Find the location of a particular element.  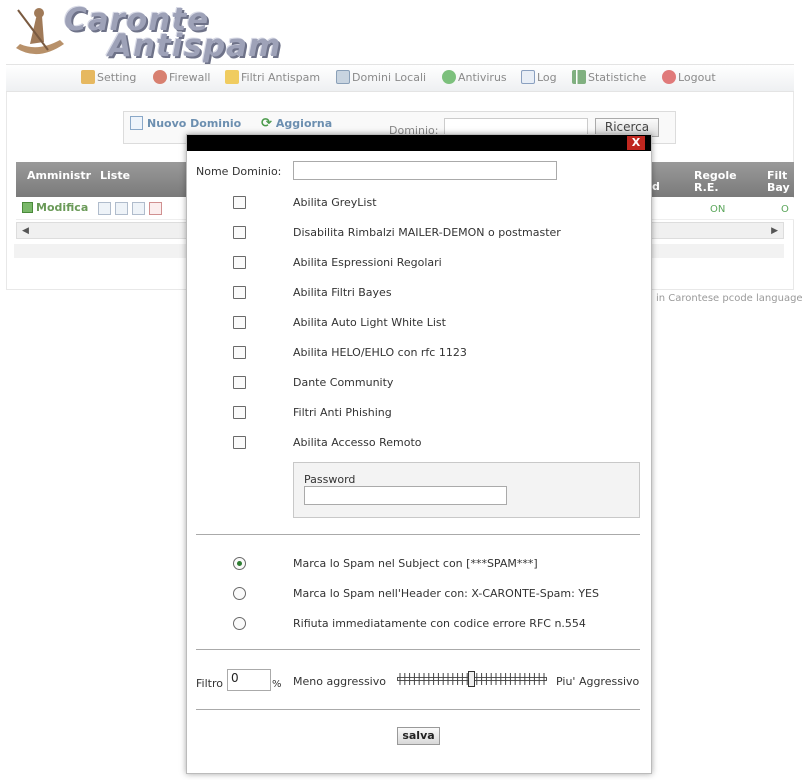

aggressiveness-slider is located at coordinates (472, 679).